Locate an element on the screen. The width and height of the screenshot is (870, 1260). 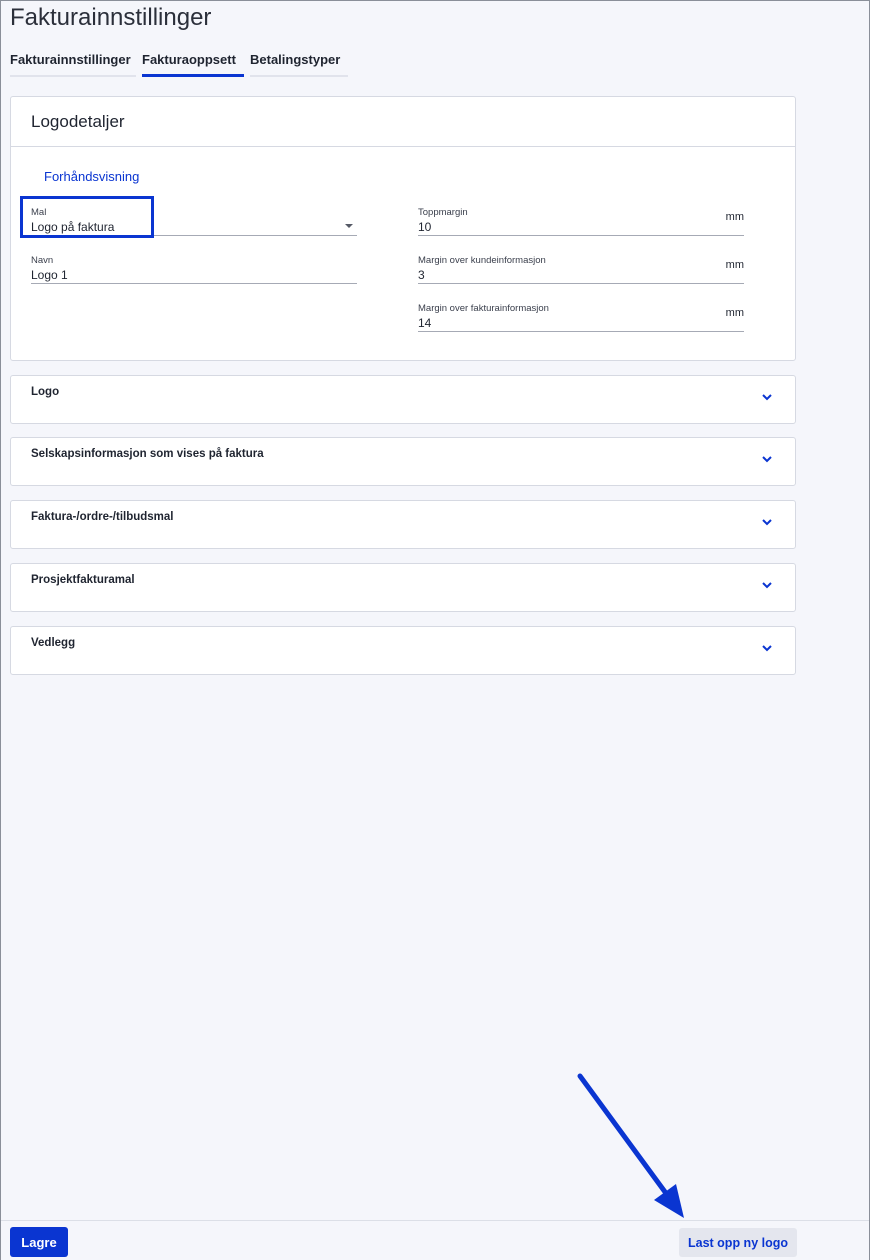
margin-customer-unit: mm is located at coordinates (734, 265).